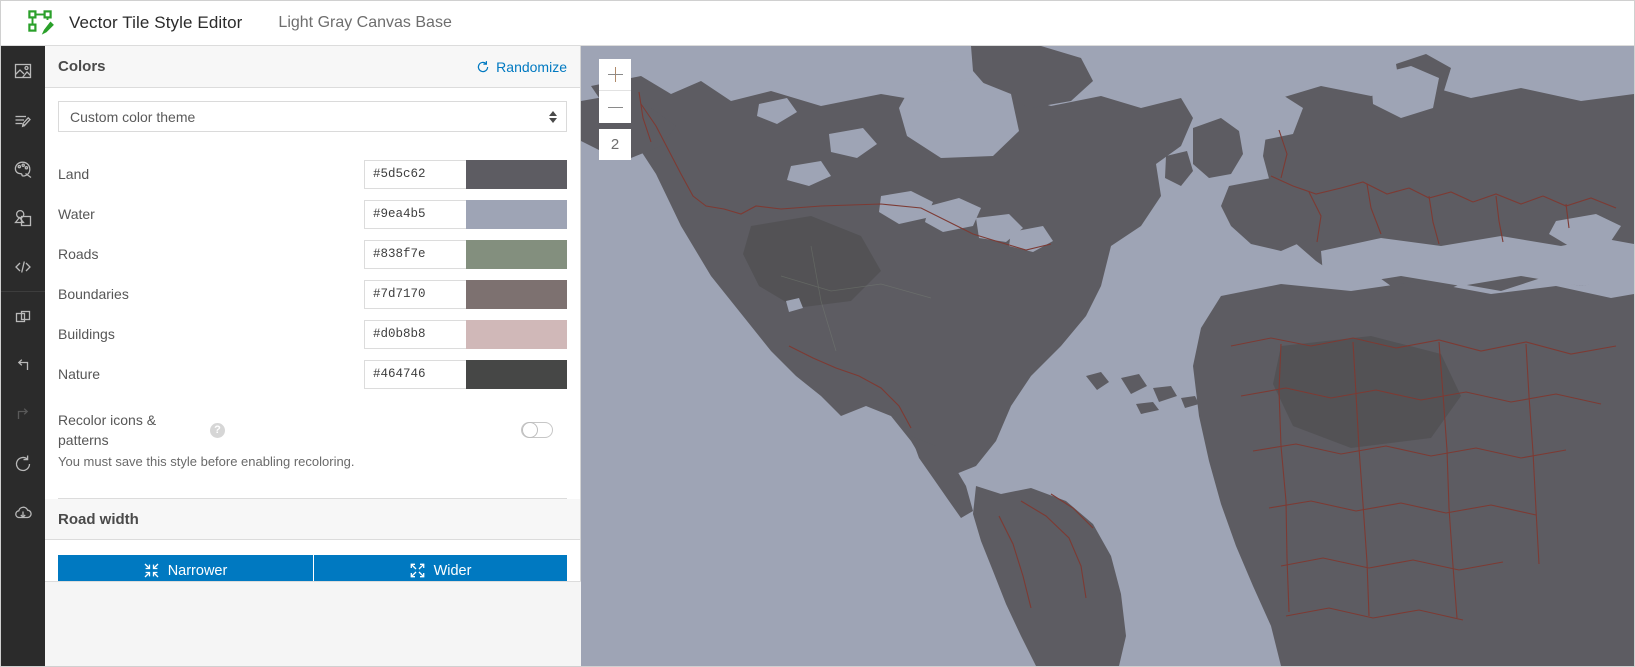 This screenshot has height=667, width=1635. What do you see at coordinates (312, 254) in the screenshot?
I see `color-row-roads: Roads #838f7e` at bounding box center [312, 254].